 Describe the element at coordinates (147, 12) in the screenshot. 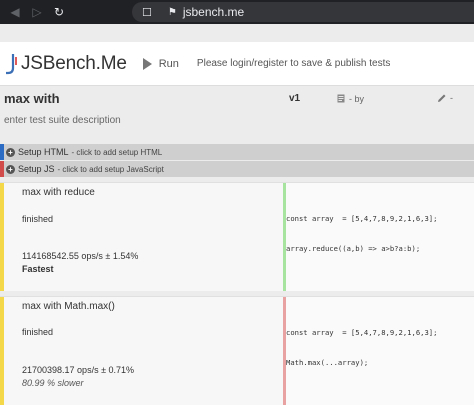

I see `bookmark-icon: ☐` at that location.